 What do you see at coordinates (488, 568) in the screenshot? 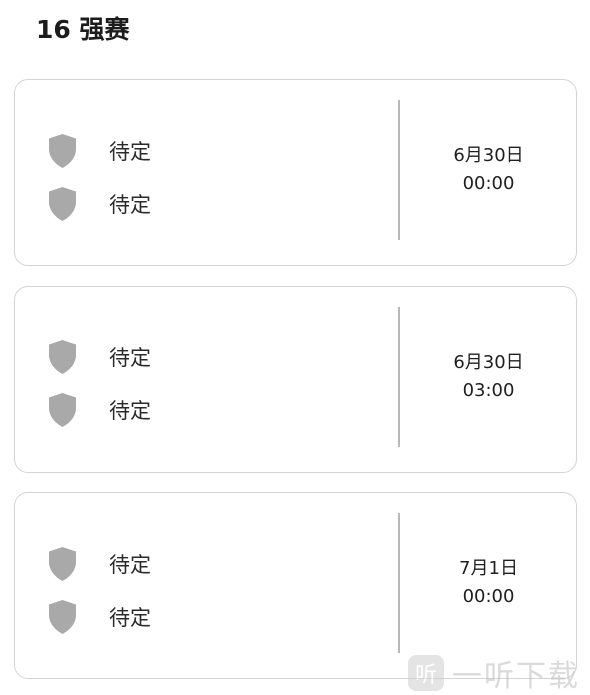
I see `match-date: 7月1日` at bounding box center [488, 568].